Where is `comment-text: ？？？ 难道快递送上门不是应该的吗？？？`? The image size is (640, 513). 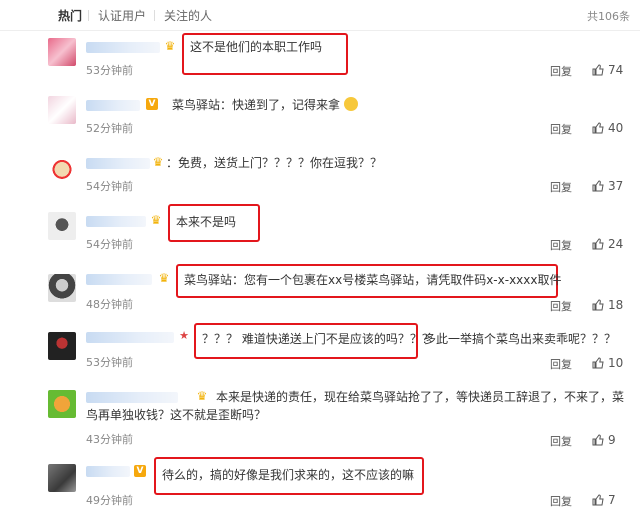 comment-text: ？？？ 难道快递送上门不是应该的吗？？？ is located at coordinates (318, 339).